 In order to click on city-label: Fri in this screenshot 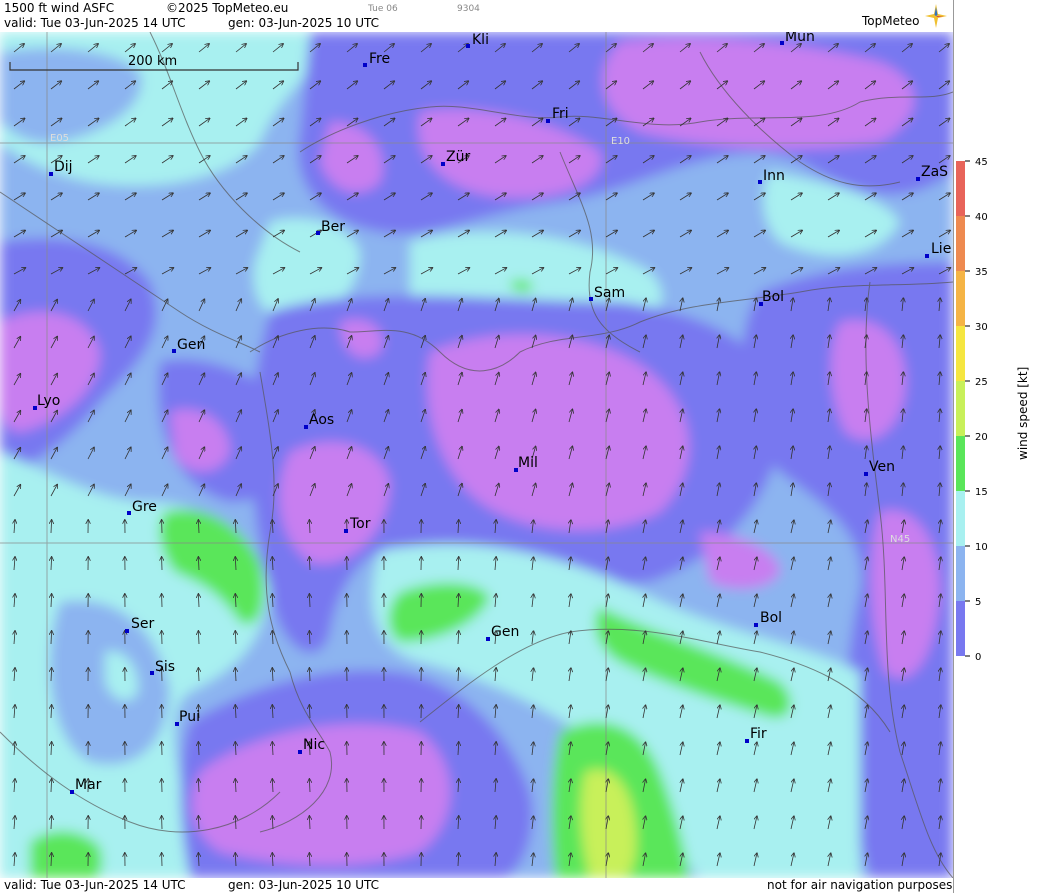, I will do `click(560, 114)`.